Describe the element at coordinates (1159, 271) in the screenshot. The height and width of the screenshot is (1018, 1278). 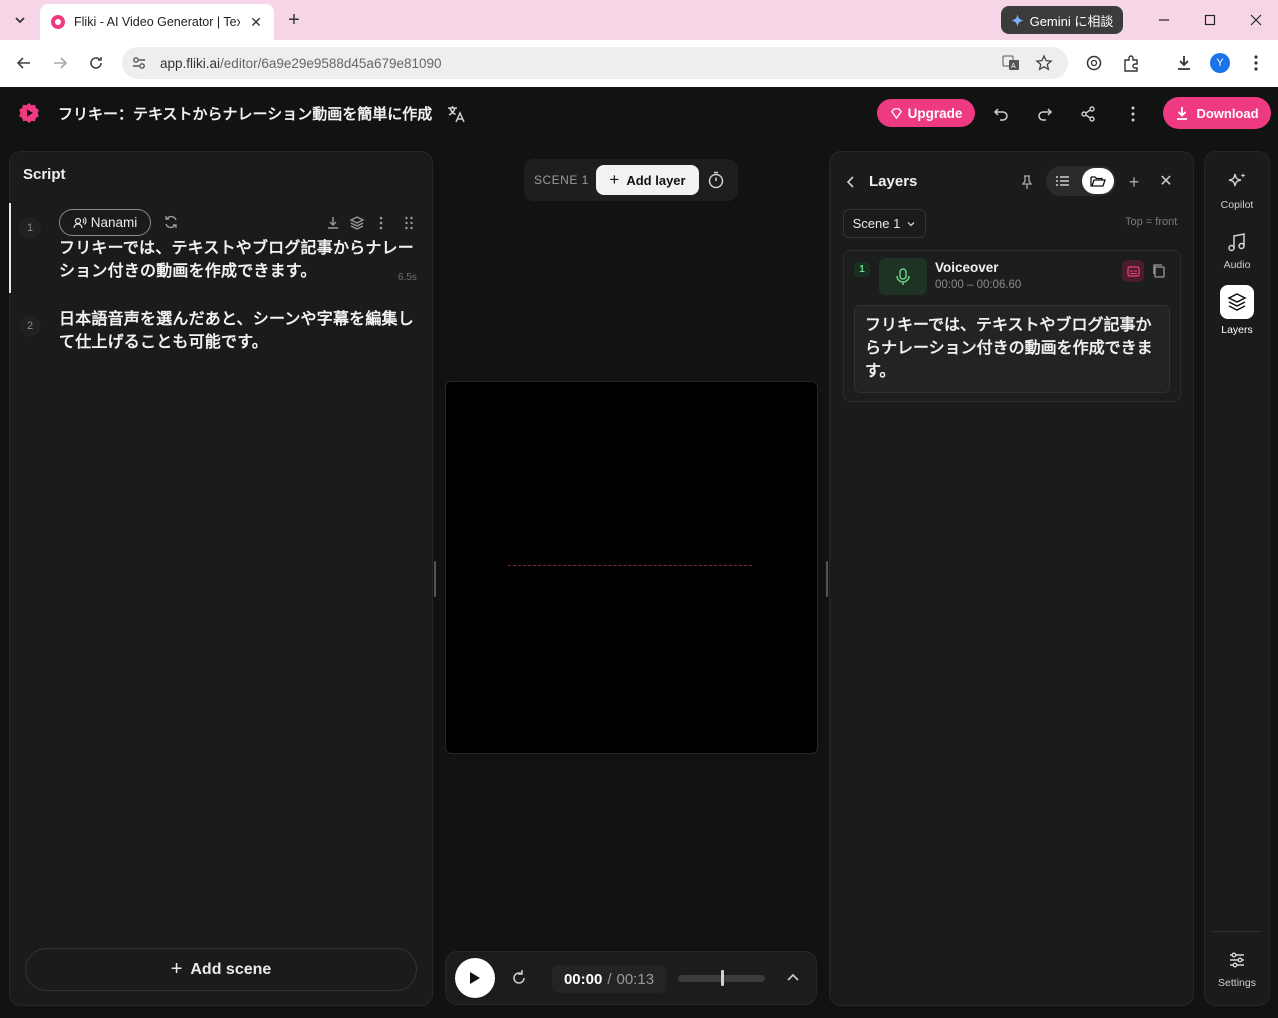
I see `duplicate-icon` at that location.